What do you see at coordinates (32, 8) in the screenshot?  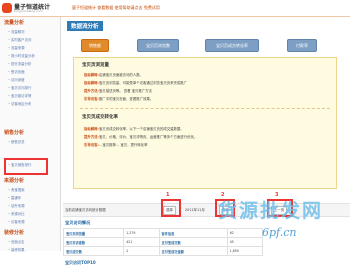 I see `app-logo: 量子恒道统计 tongji.linezing.com` at bounding box center [32, 8].